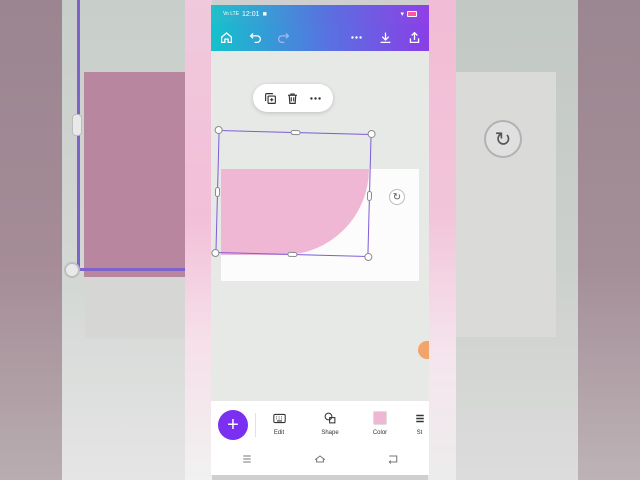 The height and width of the screenshot is (480, 640). I want to click on rotate-icon: ↻, so click(397, 197).